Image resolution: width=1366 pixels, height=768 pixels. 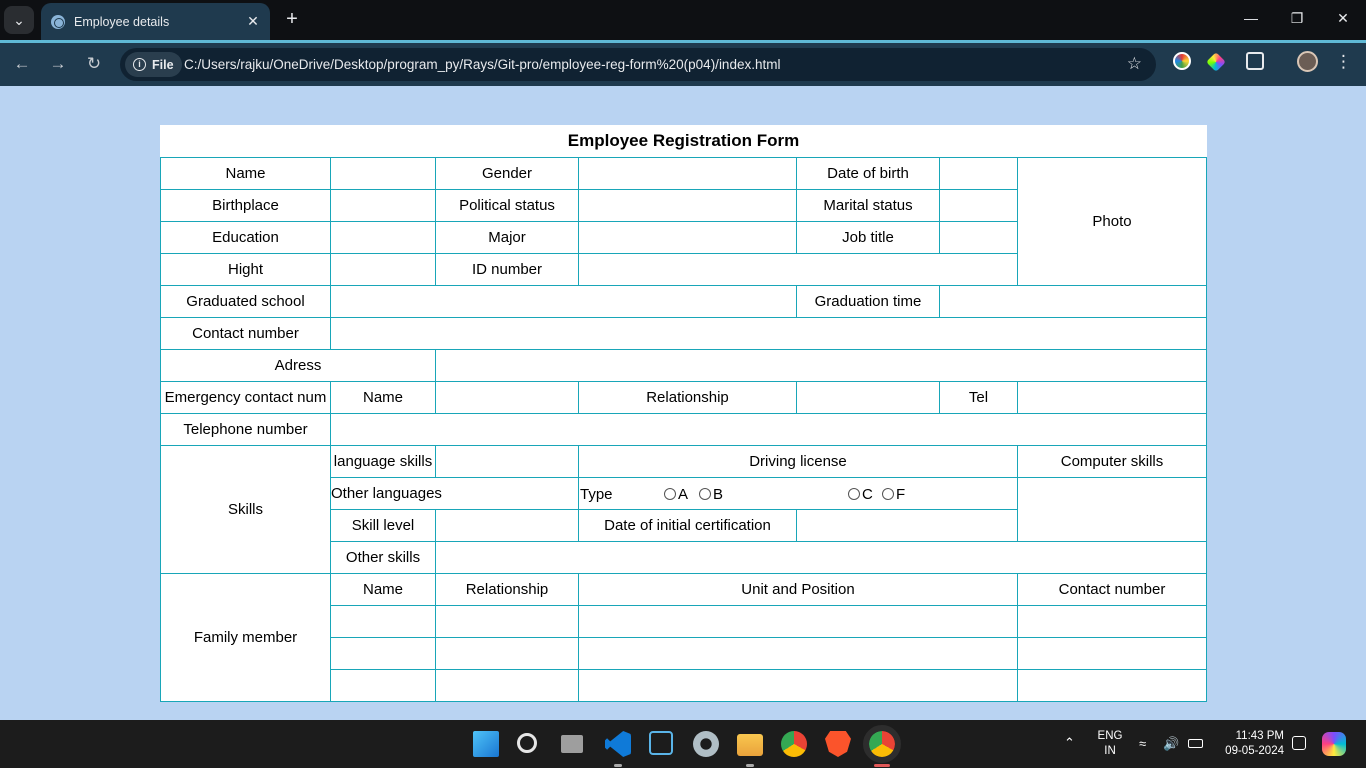 I want to click on radio-f-label: F, so click(x=901, y=494).